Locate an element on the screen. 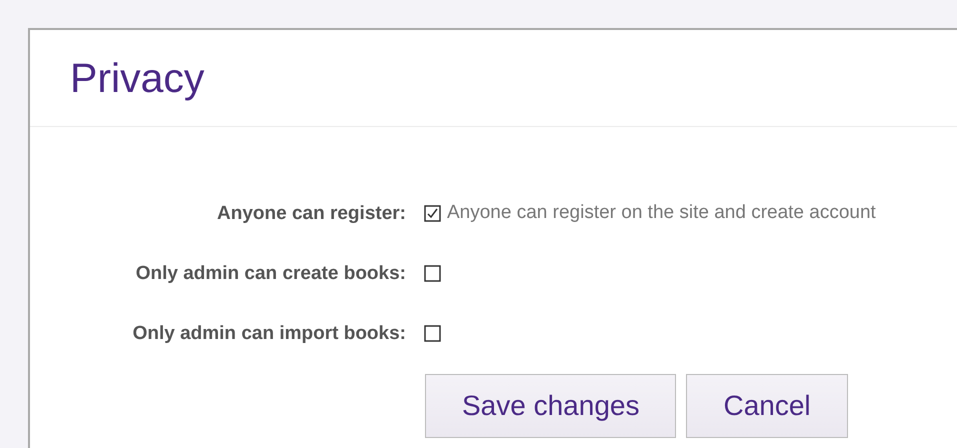 This screenshot has width=957, height=448. cancel-button: Cancel is located at coordinates (767, 406).